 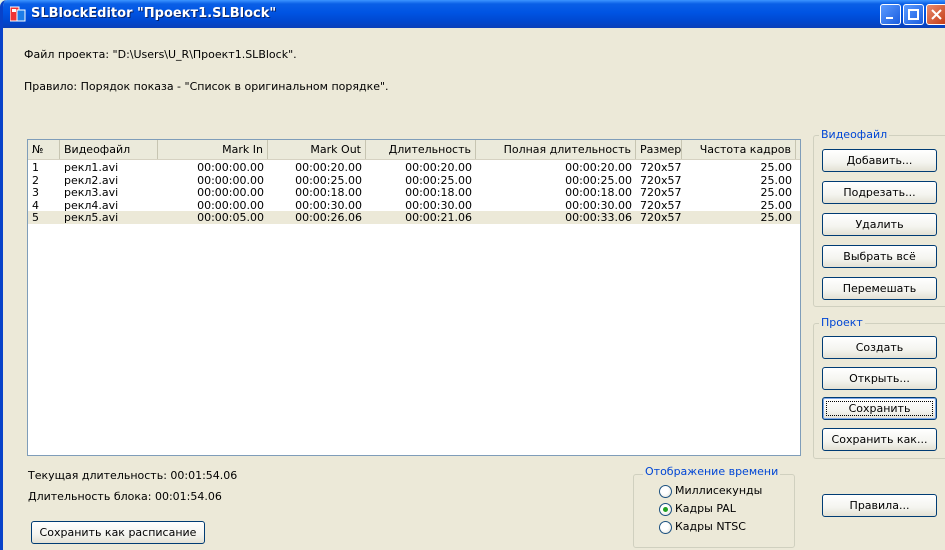 What do you see at coordinates (710, 526) in the screenshot?
I see `radio-label: Кадры NTSC` at bounding box center [710, 526].